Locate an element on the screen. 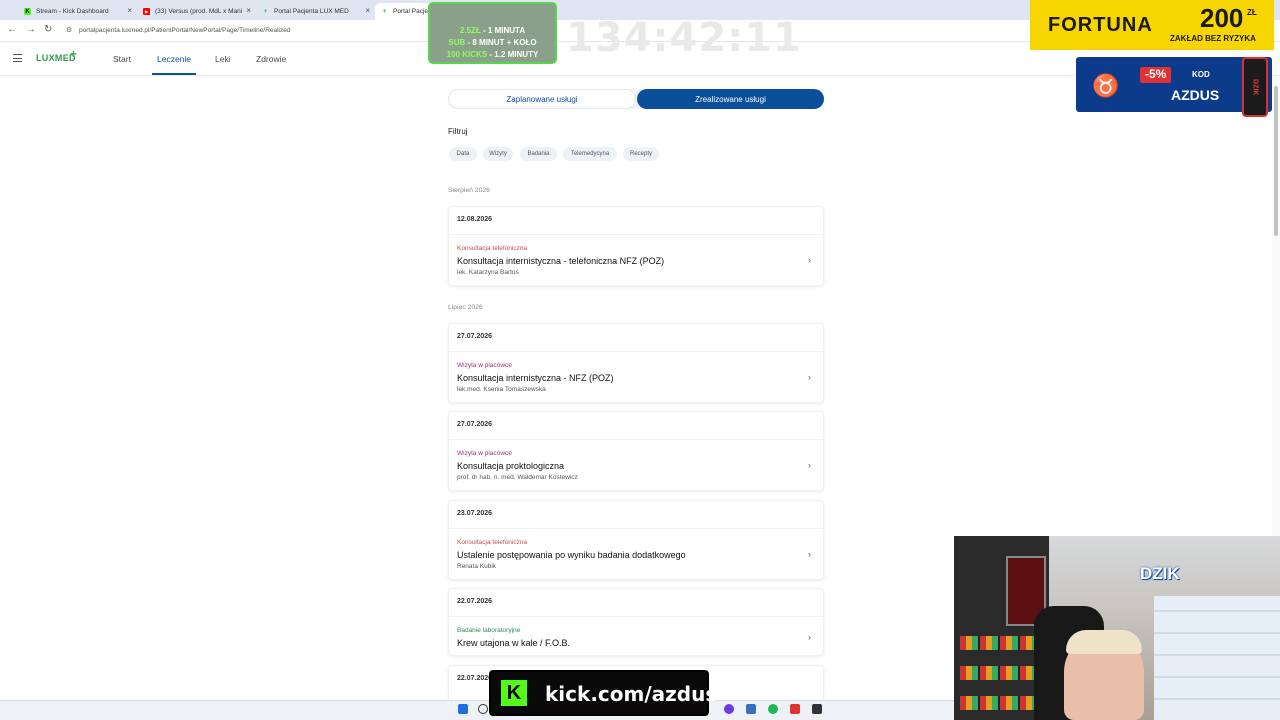 Image resolution: width=1280 pixels, height=720 pixels. scrollbar-thumb is located at coordinates (1276, 161).